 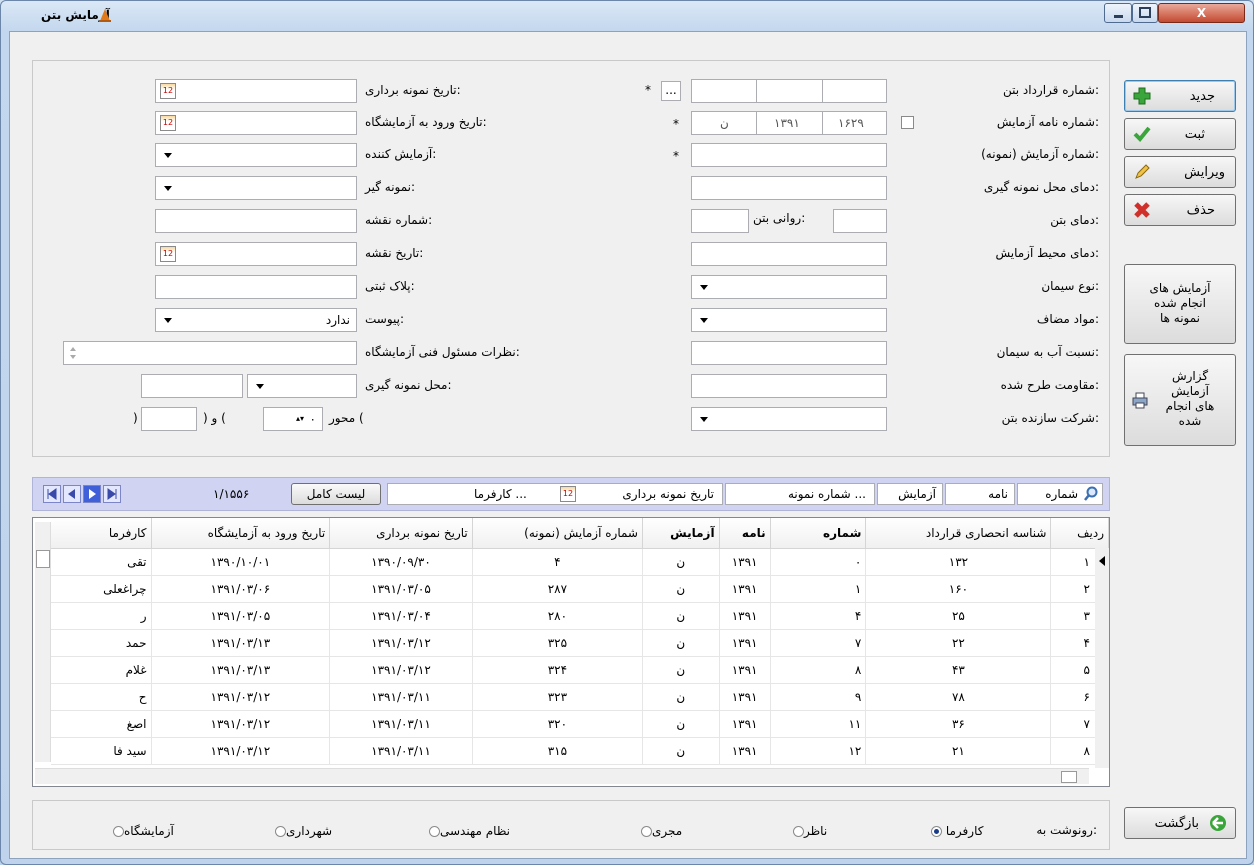 I want to click on attachment-select: ندارد, so click(x=256, y=320).